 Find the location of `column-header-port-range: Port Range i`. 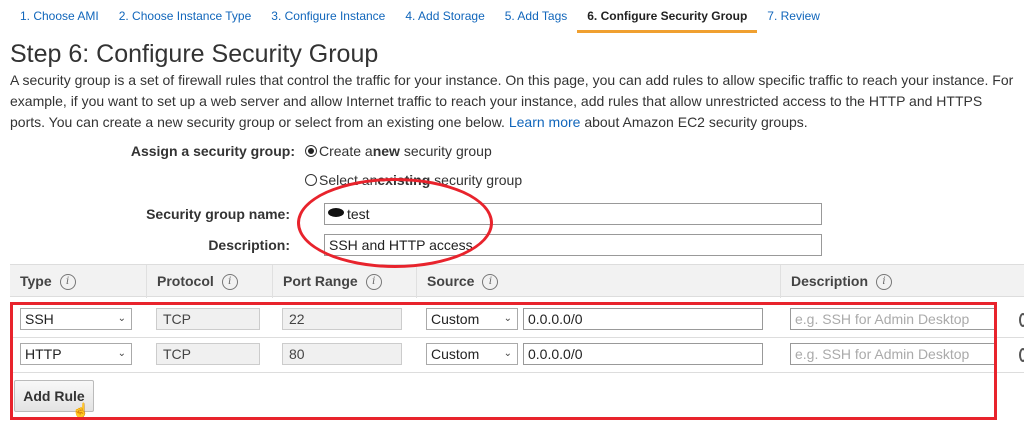

column-header-port-range: Port Range i is located at coordinates (344, 281).